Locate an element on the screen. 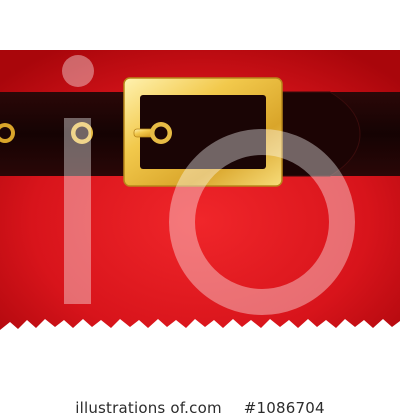 This screenshot has height=420, width=400. image-caption: illustrations of.com #1086704 is located at coordinates (200, 408).